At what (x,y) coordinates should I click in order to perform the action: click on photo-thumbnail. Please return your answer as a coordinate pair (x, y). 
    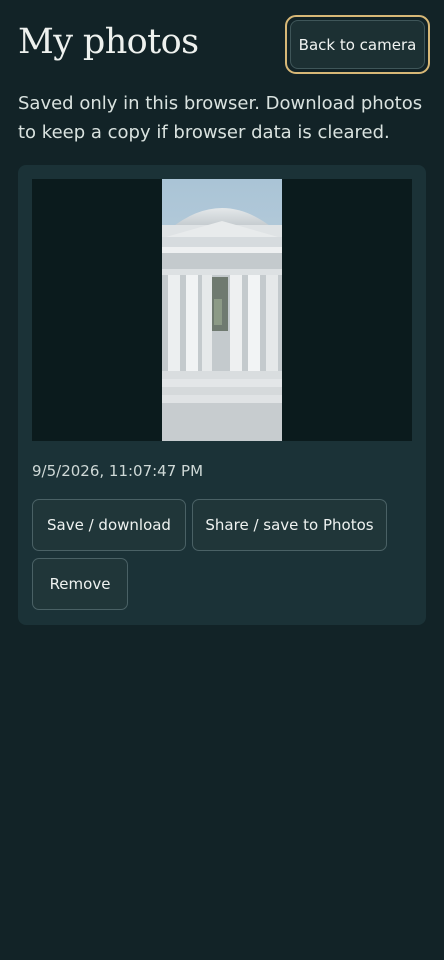
    Looking at the image, I should click on (222, 310).